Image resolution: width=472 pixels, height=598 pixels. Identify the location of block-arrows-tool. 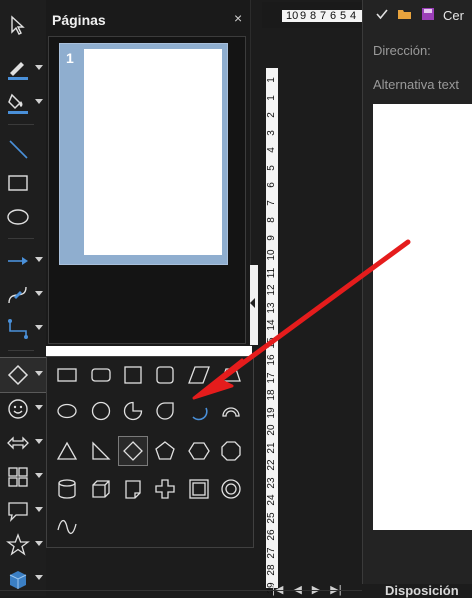
(23, 443).